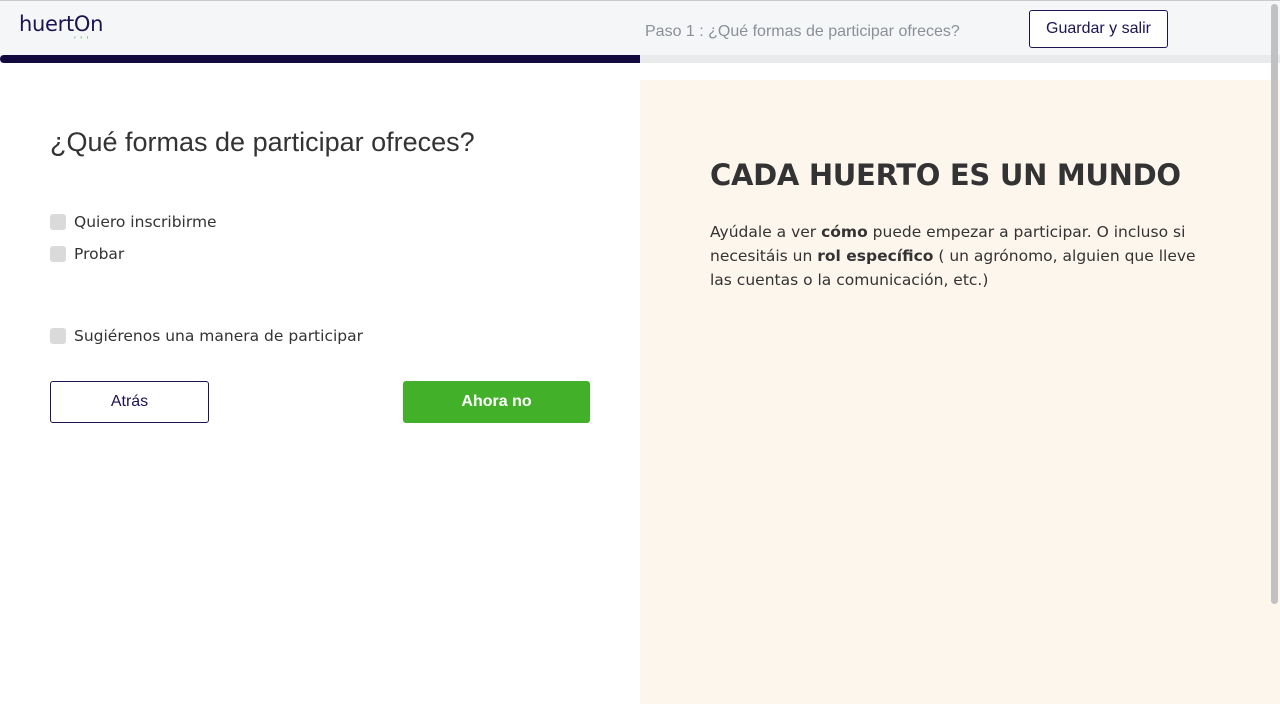 This screenshot has width=1280, height=704. I want to click on tip-bold-text: rol específico, so click(875, 256).